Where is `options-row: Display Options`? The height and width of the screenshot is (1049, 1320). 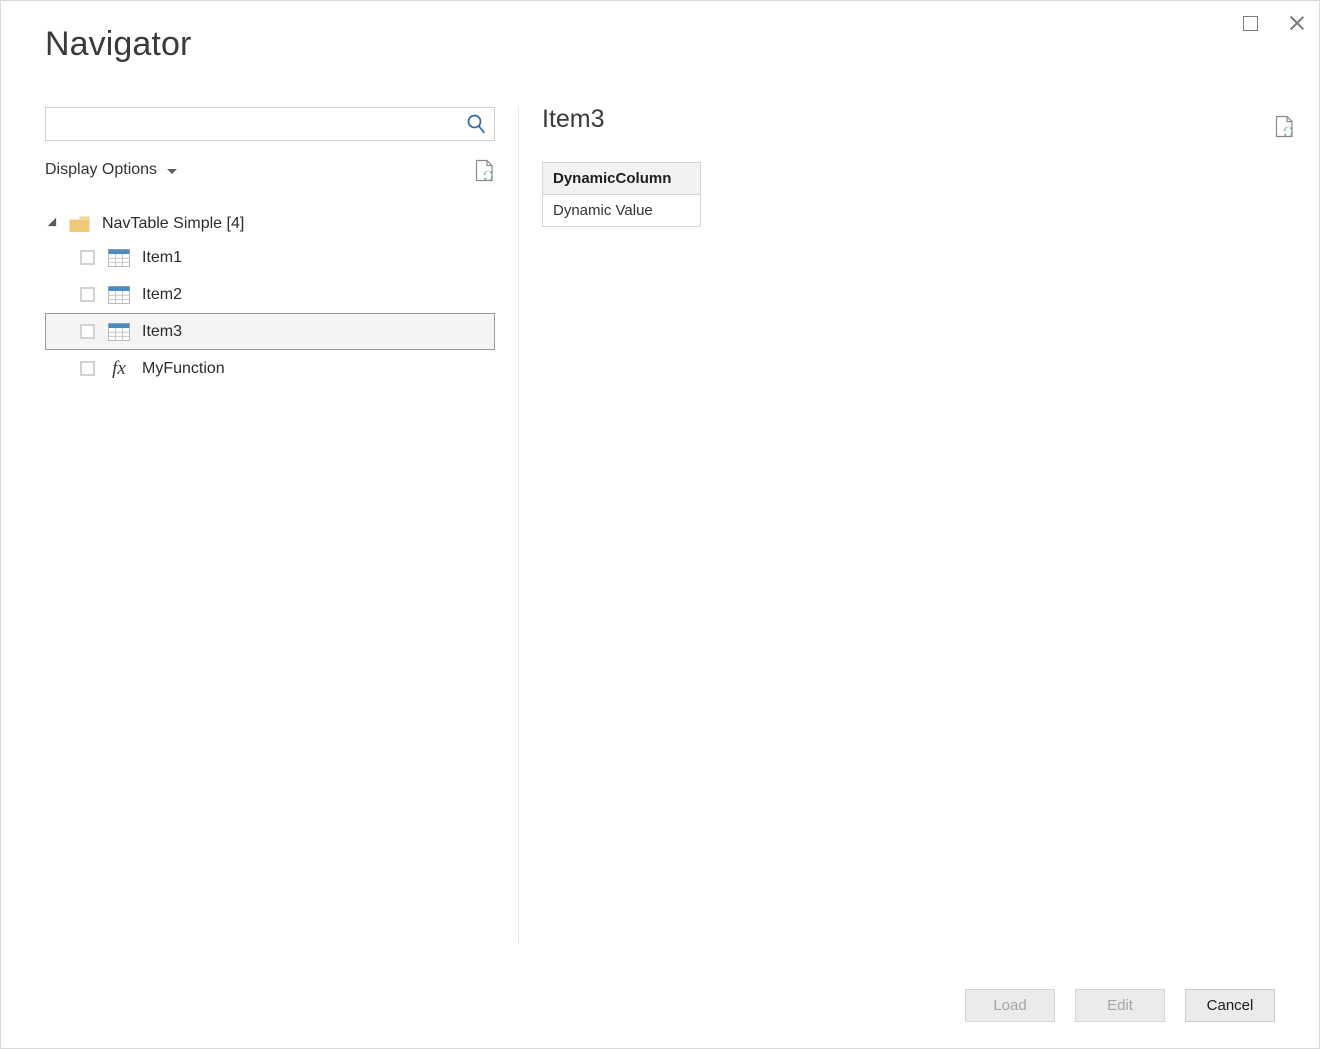
options-row: Display Options is located at coordinates (270, 176).